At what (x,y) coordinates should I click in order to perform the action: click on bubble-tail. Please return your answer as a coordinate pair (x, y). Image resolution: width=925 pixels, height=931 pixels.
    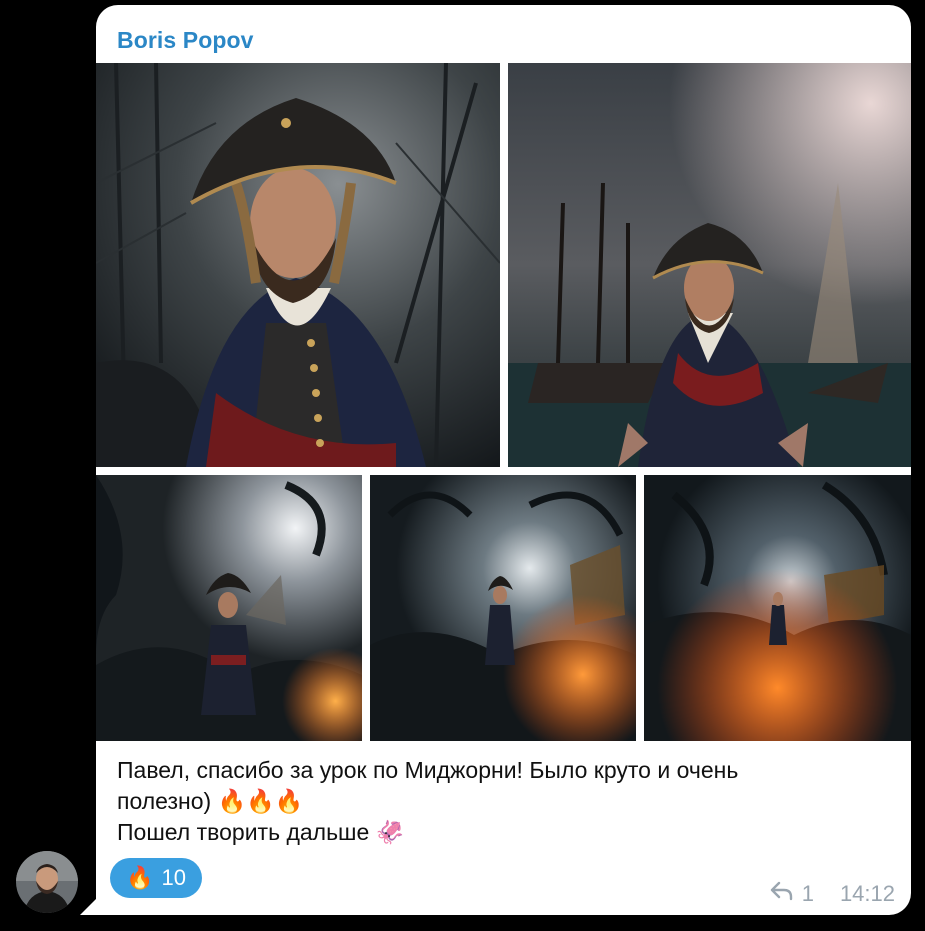
    Looking at the image, I should click on (90, 905).